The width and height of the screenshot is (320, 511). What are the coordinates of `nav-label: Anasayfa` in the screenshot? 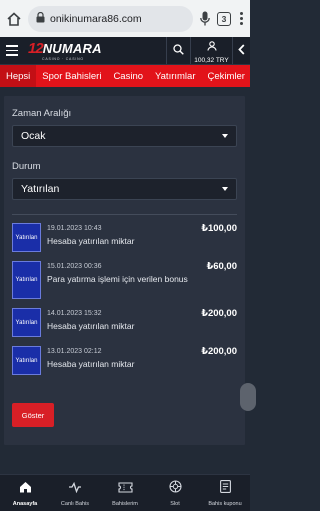 It's located at (25, 503).